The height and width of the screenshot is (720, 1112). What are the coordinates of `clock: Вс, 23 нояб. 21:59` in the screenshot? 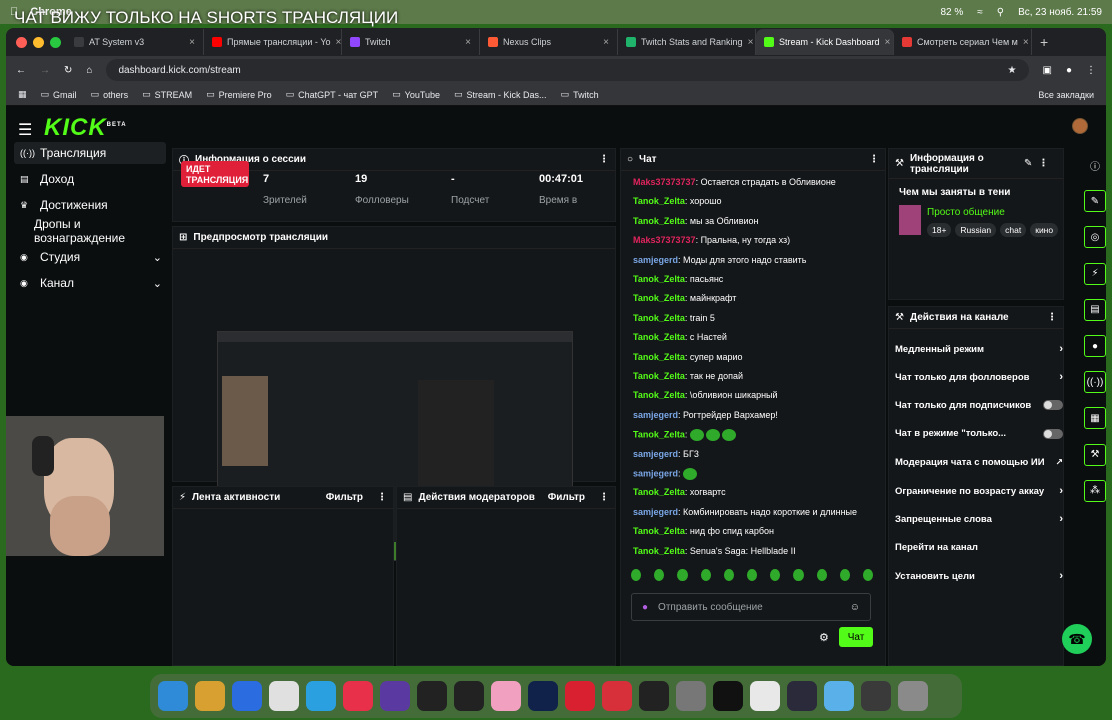 It's located at (1060, 12).